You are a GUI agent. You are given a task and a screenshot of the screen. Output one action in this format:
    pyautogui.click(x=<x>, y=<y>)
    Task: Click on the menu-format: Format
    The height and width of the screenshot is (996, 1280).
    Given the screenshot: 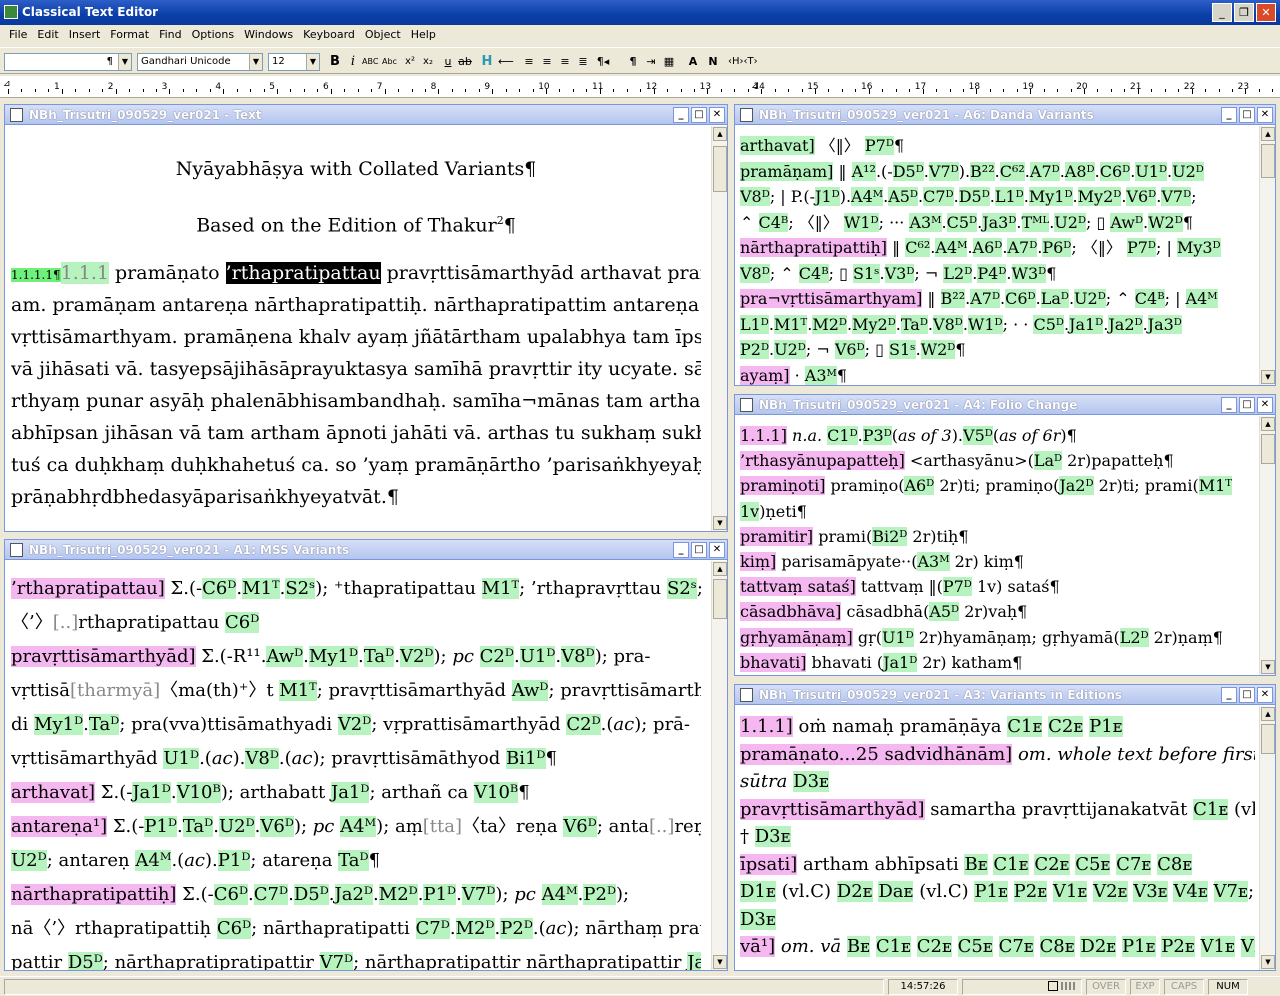 What is the action you would take?
    pyautogui.click(x=129, y=35)
    